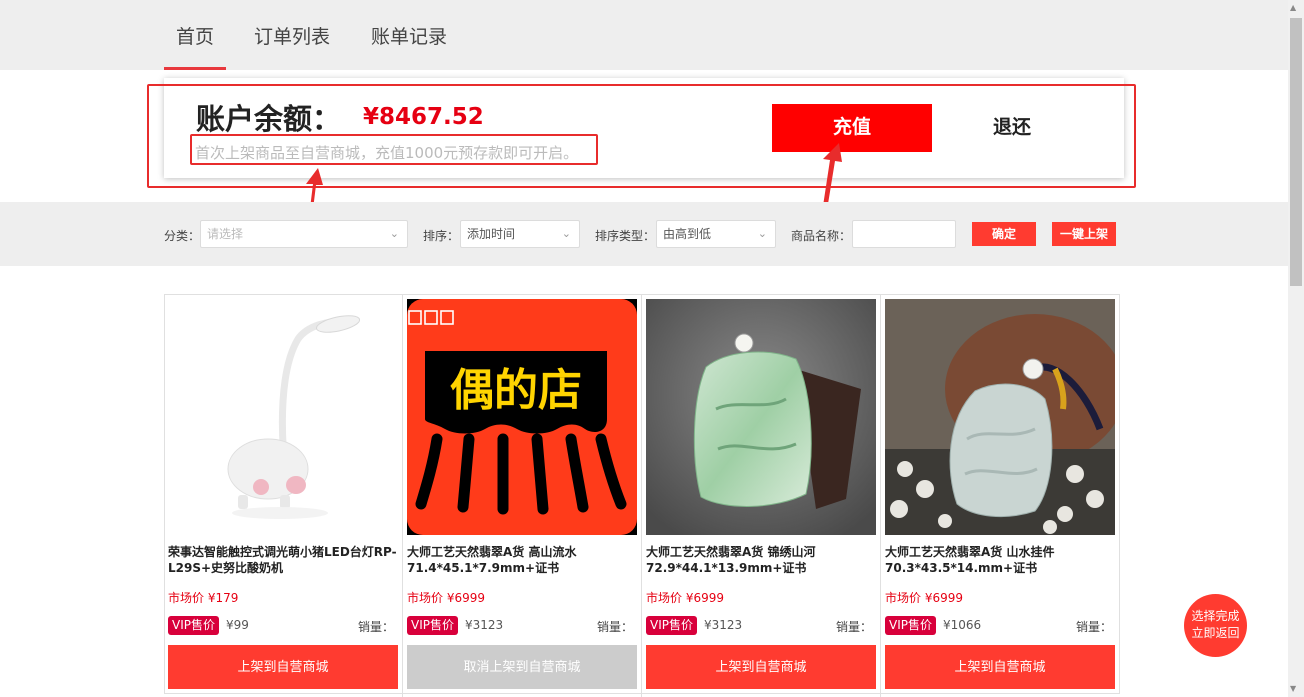 This screenshot has width=1304, height=697. What do you see at coordinates (1293, 7) in the screenshot?
I see `scroll-up-icon: ▲` at bounding box center [1293, 7].